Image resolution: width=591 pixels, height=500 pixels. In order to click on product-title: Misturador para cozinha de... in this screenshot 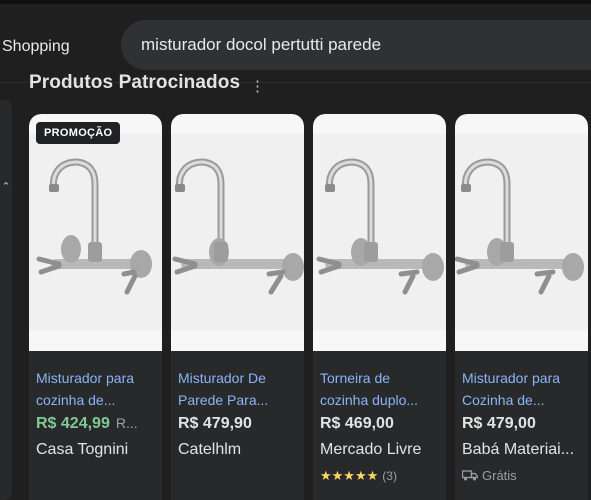, I will do `click(97, 389)`.